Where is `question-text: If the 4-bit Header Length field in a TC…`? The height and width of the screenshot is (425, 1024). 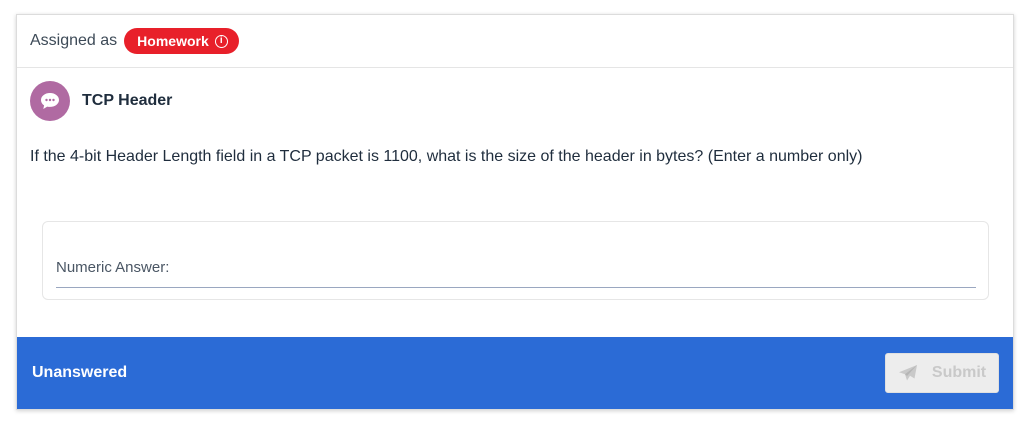 question-text: If the 4-bit Header Length field in a TC… is located at coordinates (446, 156).